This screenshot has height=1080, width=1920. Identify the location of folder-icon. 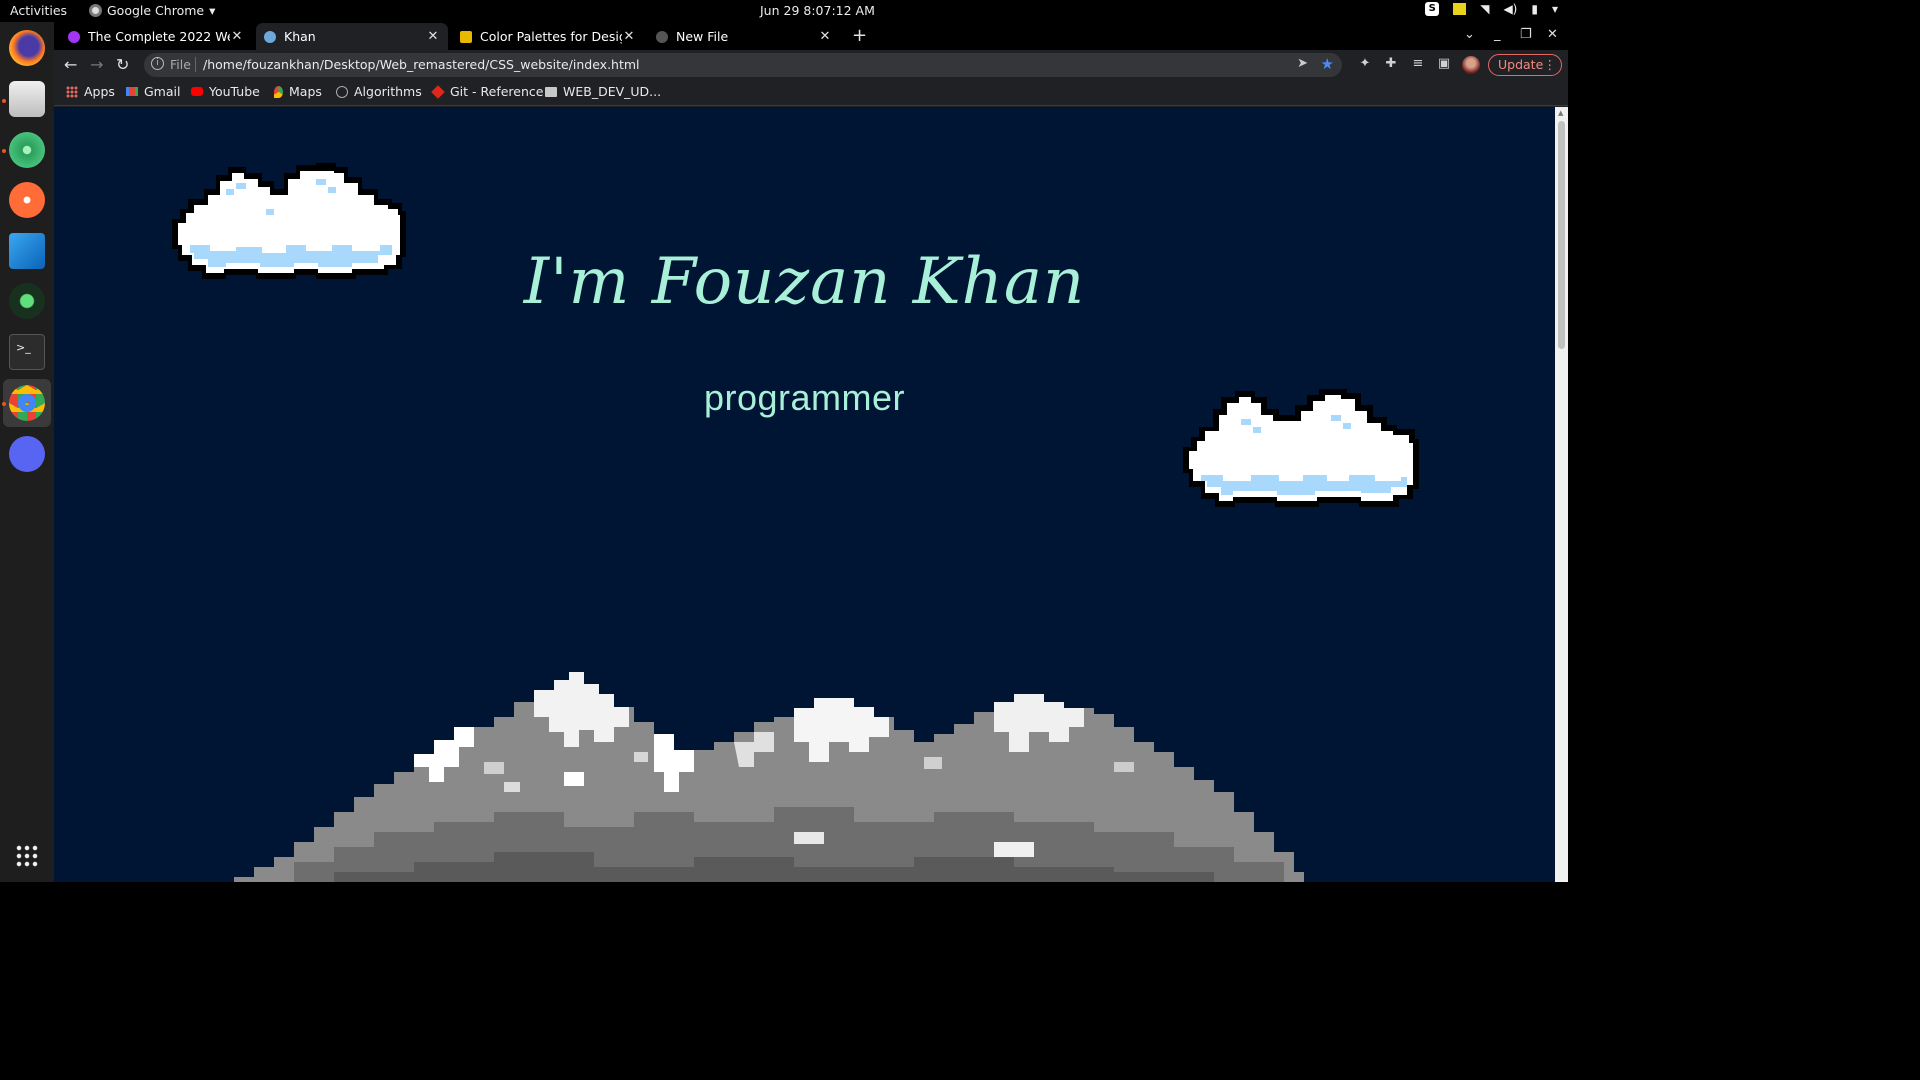
(551, 91).